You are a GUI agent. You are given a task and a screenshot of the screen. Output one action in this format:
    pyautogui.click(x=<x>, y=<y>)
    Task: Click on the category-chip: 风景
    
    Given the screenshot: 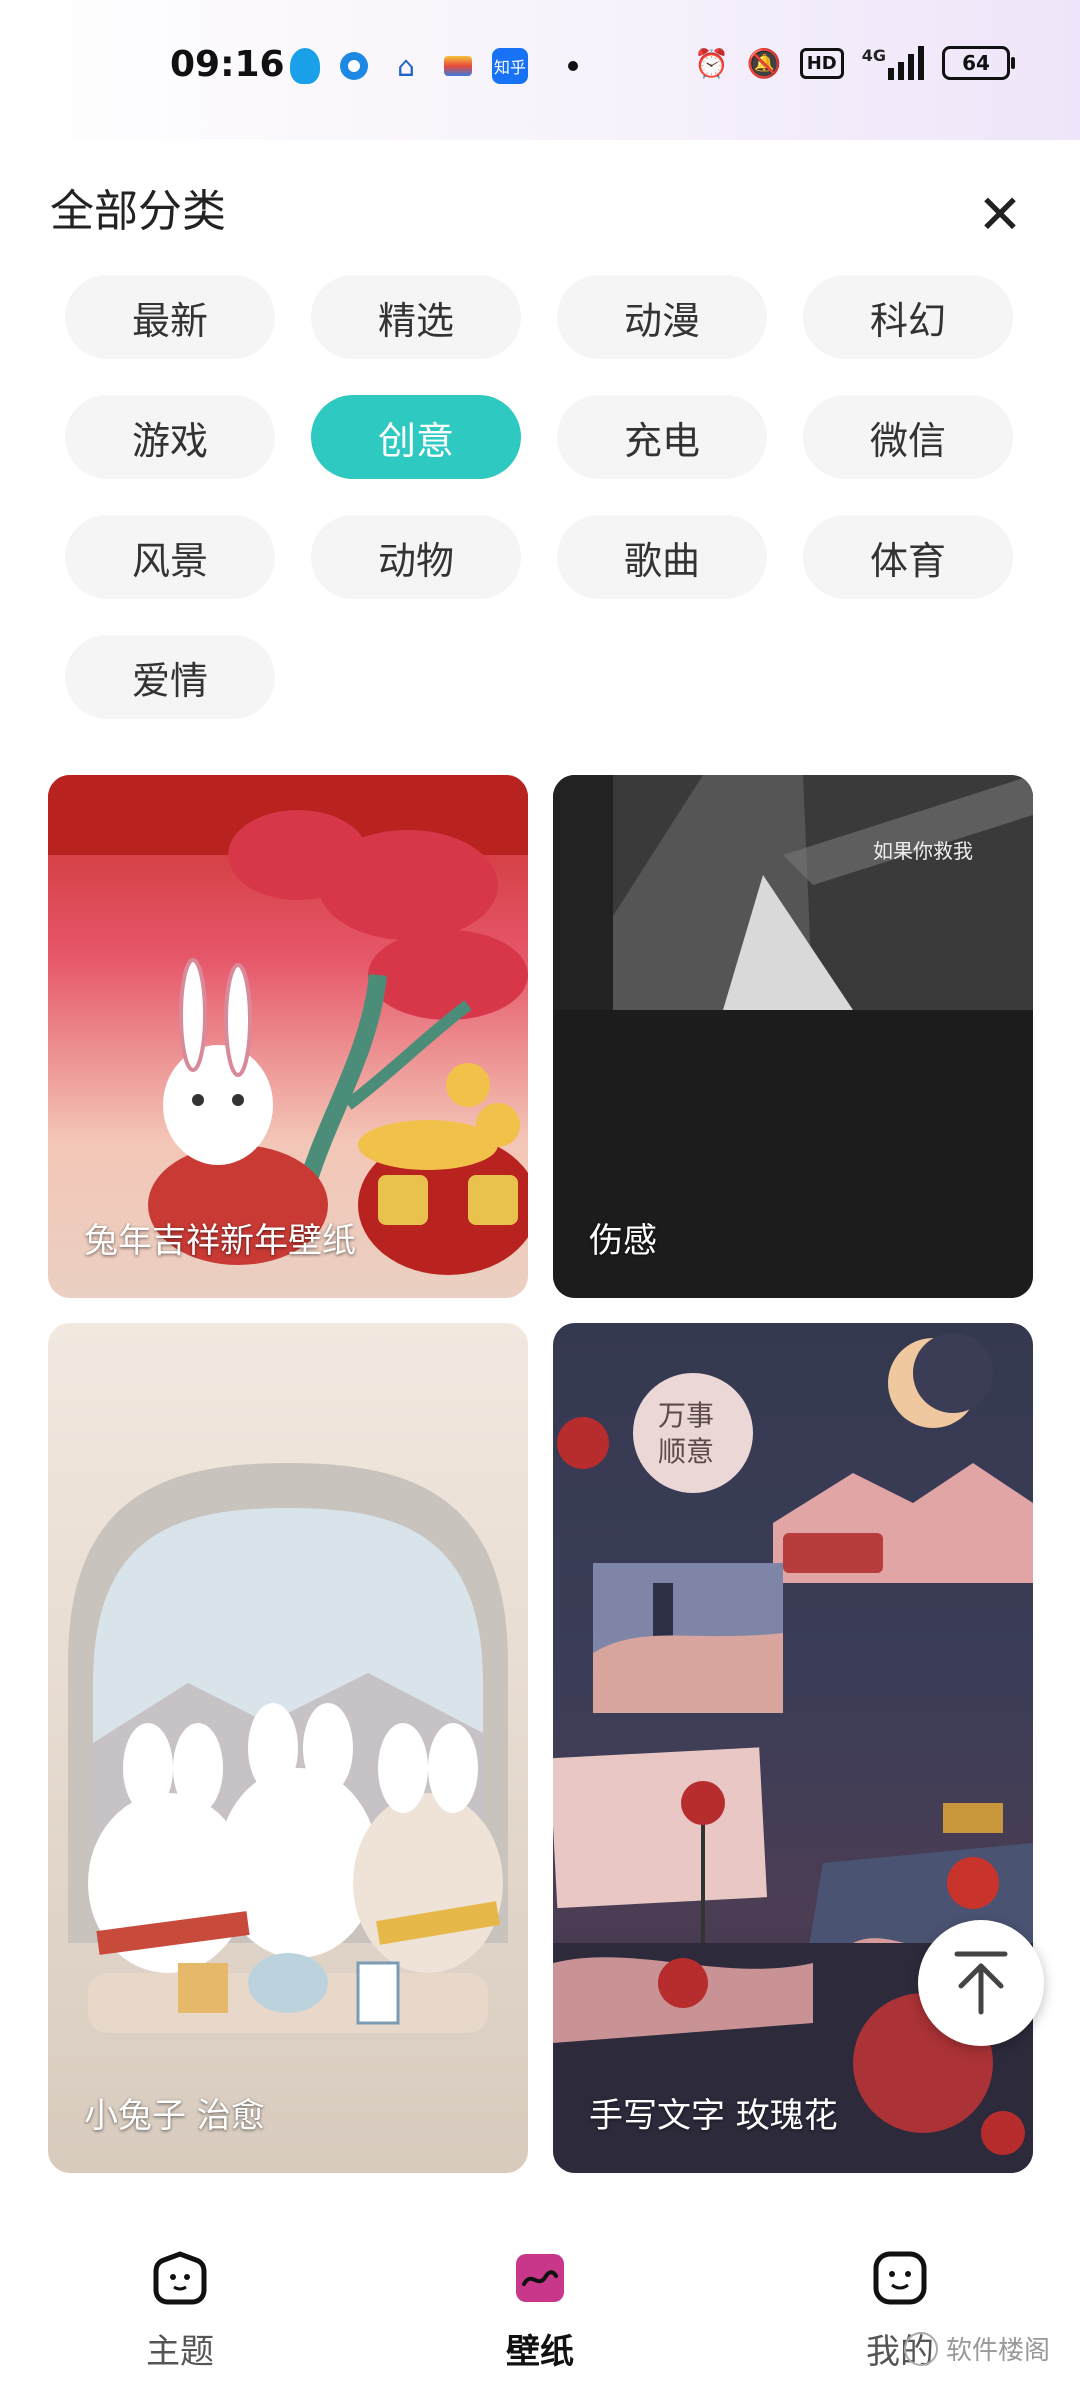 What is the action you would take?
    pyautogui.click(x=170, y=557)
    